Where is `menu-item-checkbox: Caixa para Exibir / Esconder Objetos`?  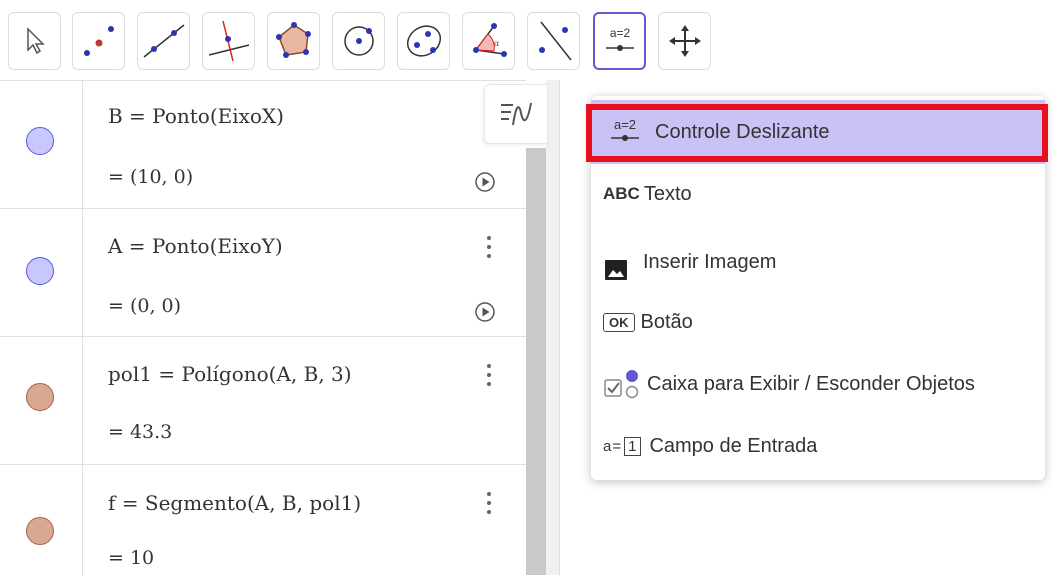
menu-item-checkbox: Caixa para Exibir / Esconder Objetos is located at coordinates (818, 384).